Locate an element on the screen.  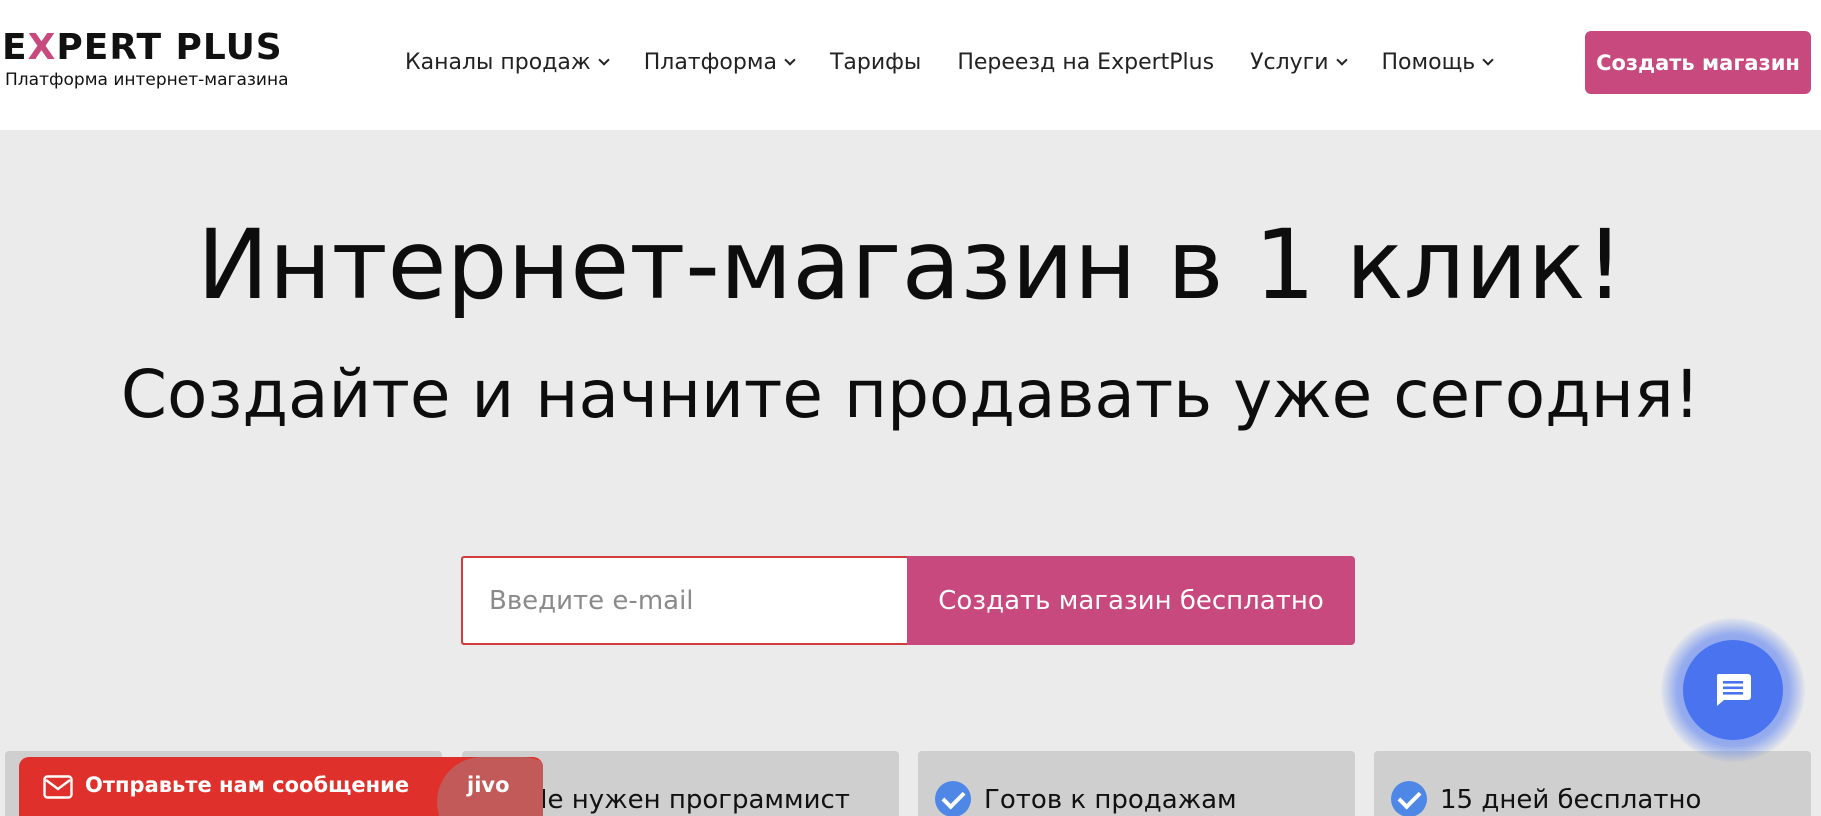
nav-item-pricing: Тарифы is located at coordinates (875, 62).